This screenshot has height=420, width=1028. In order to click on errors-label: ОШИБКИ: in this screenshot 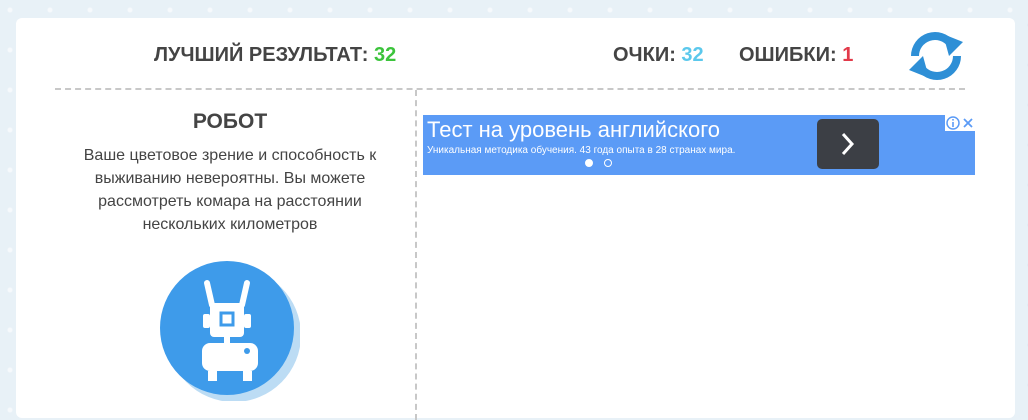, I will do `click(788, 55)`.